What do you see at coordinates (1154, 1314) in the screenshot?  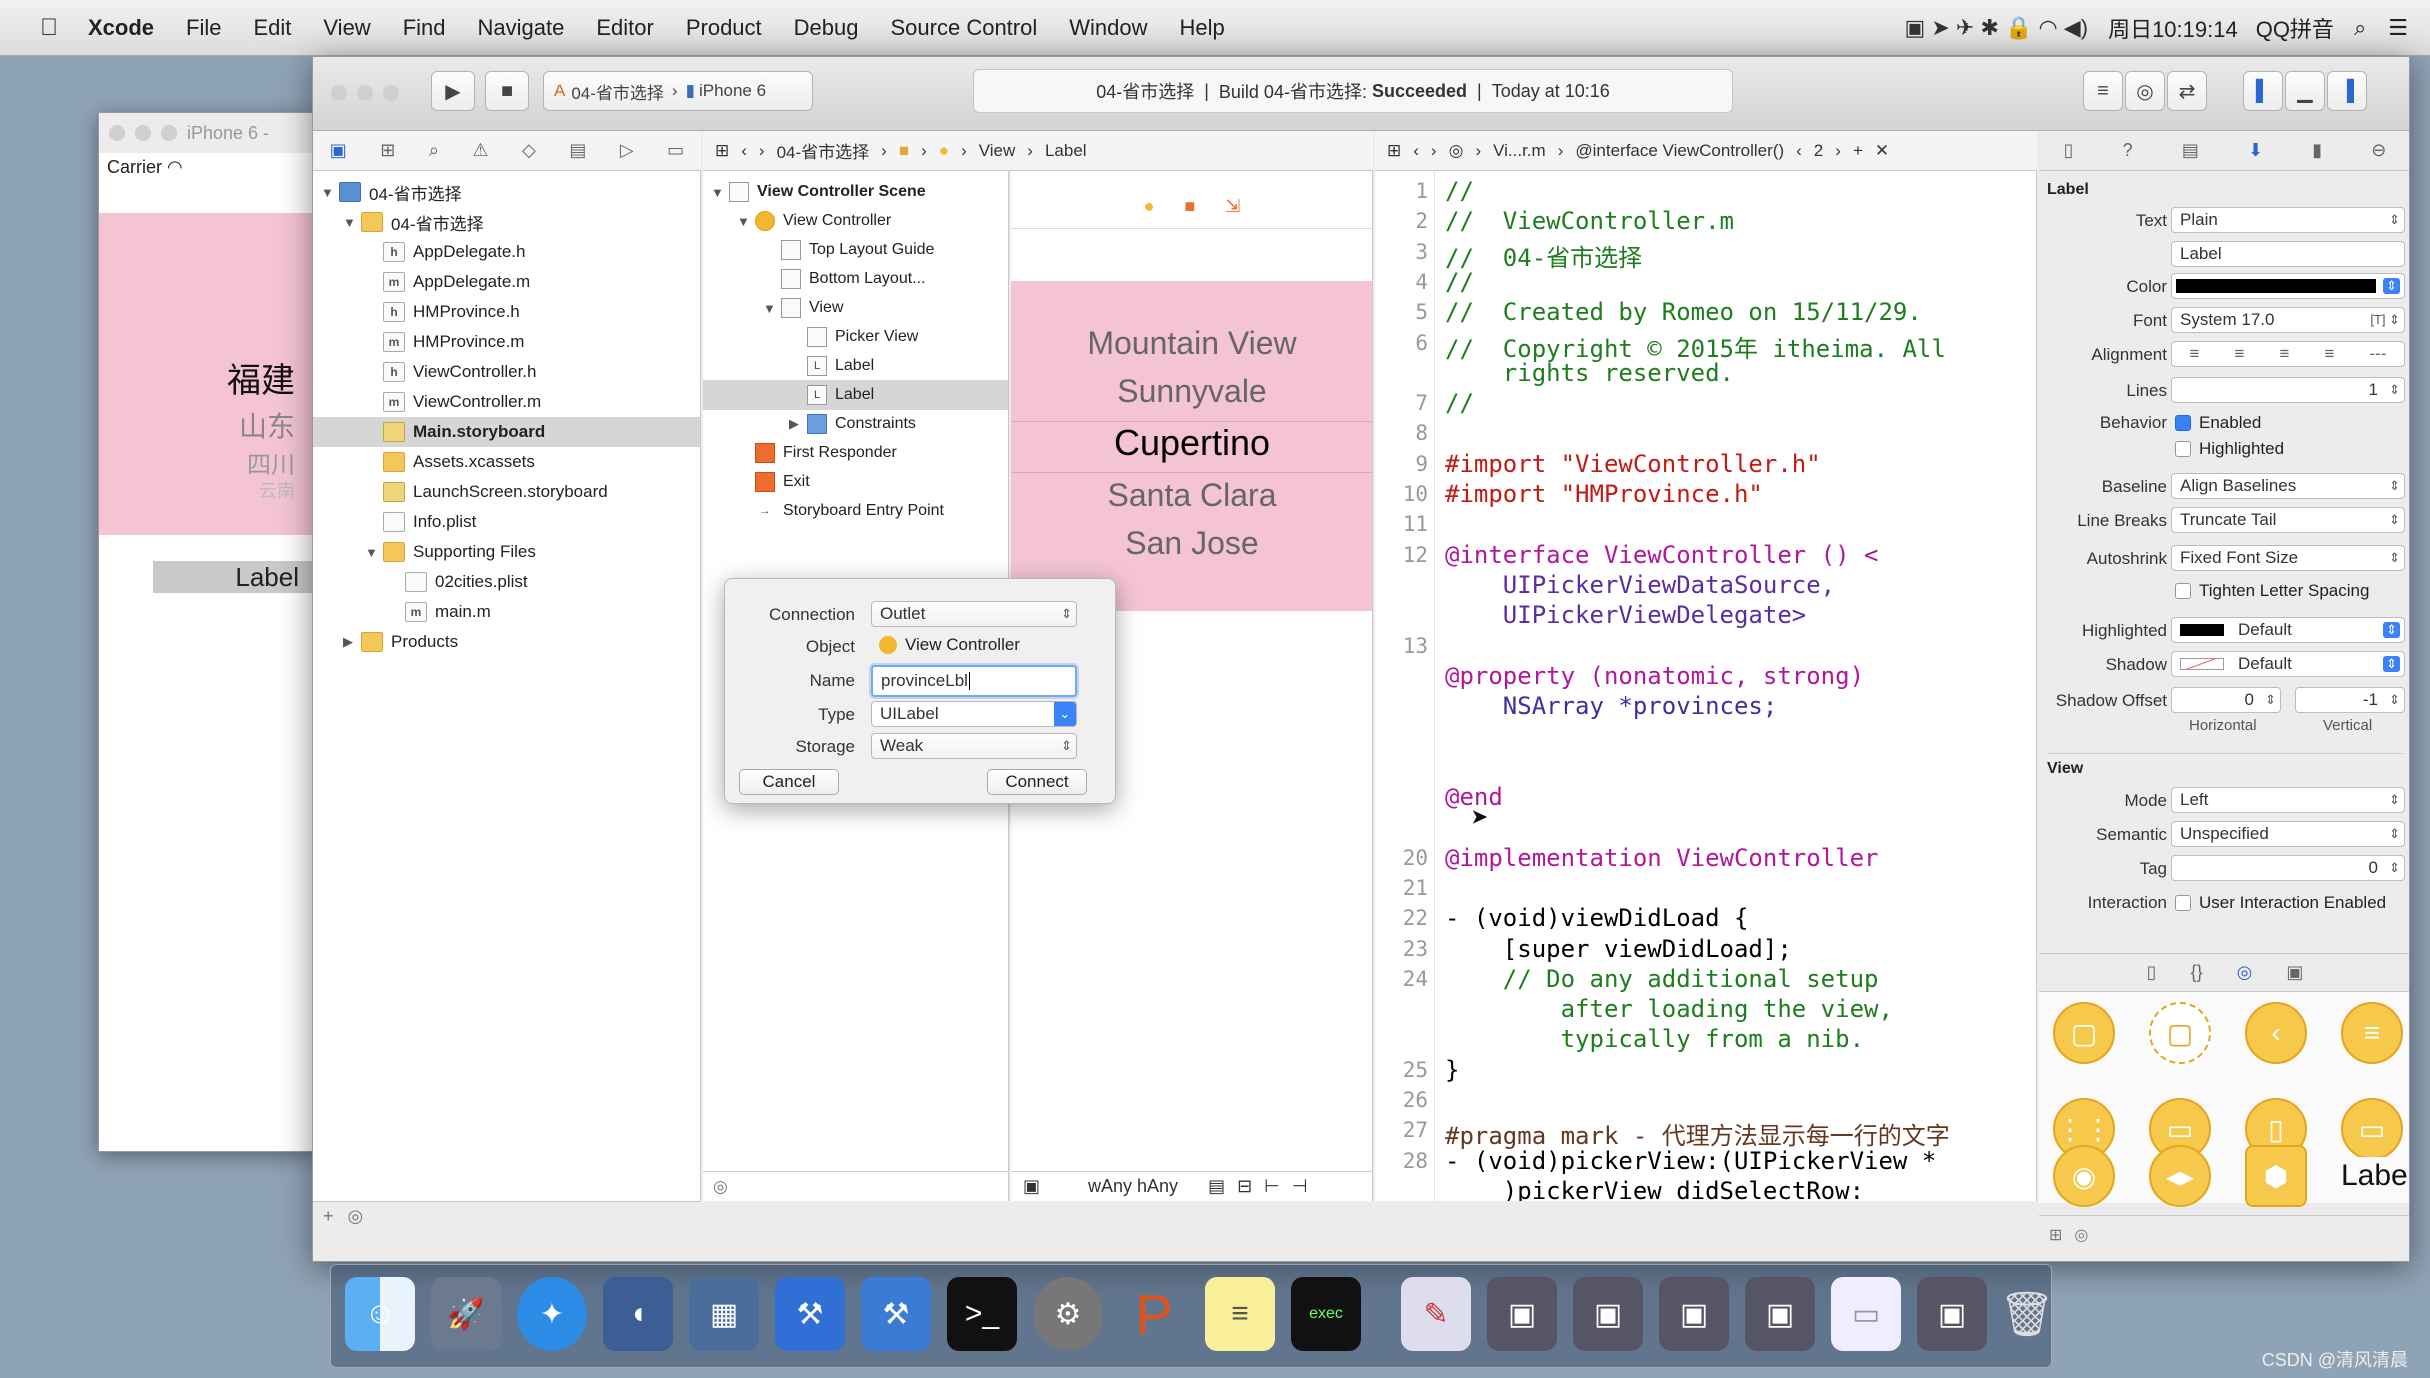 I see `powerpoint-icon: P` at bounding box center [1154, 1314].